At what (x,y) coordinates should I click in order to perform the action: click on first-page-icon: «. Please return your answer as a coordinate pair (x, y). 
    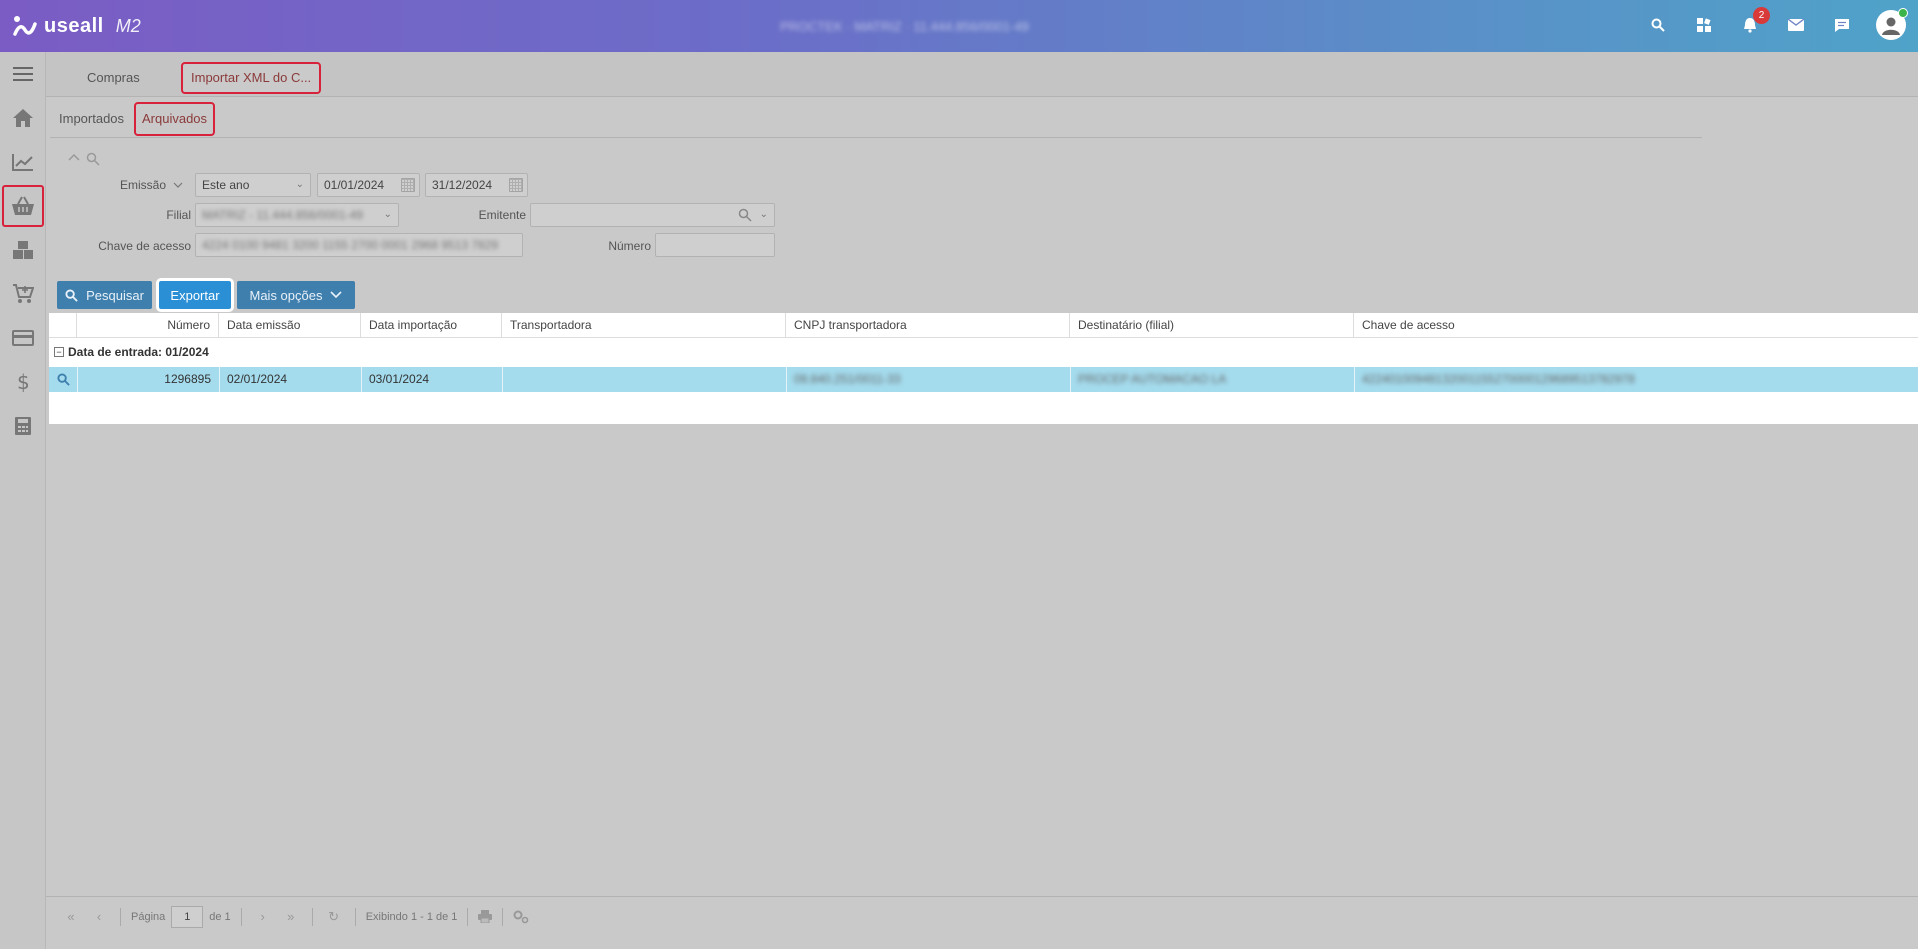
    Looking at the image, I should click on (71, 916).